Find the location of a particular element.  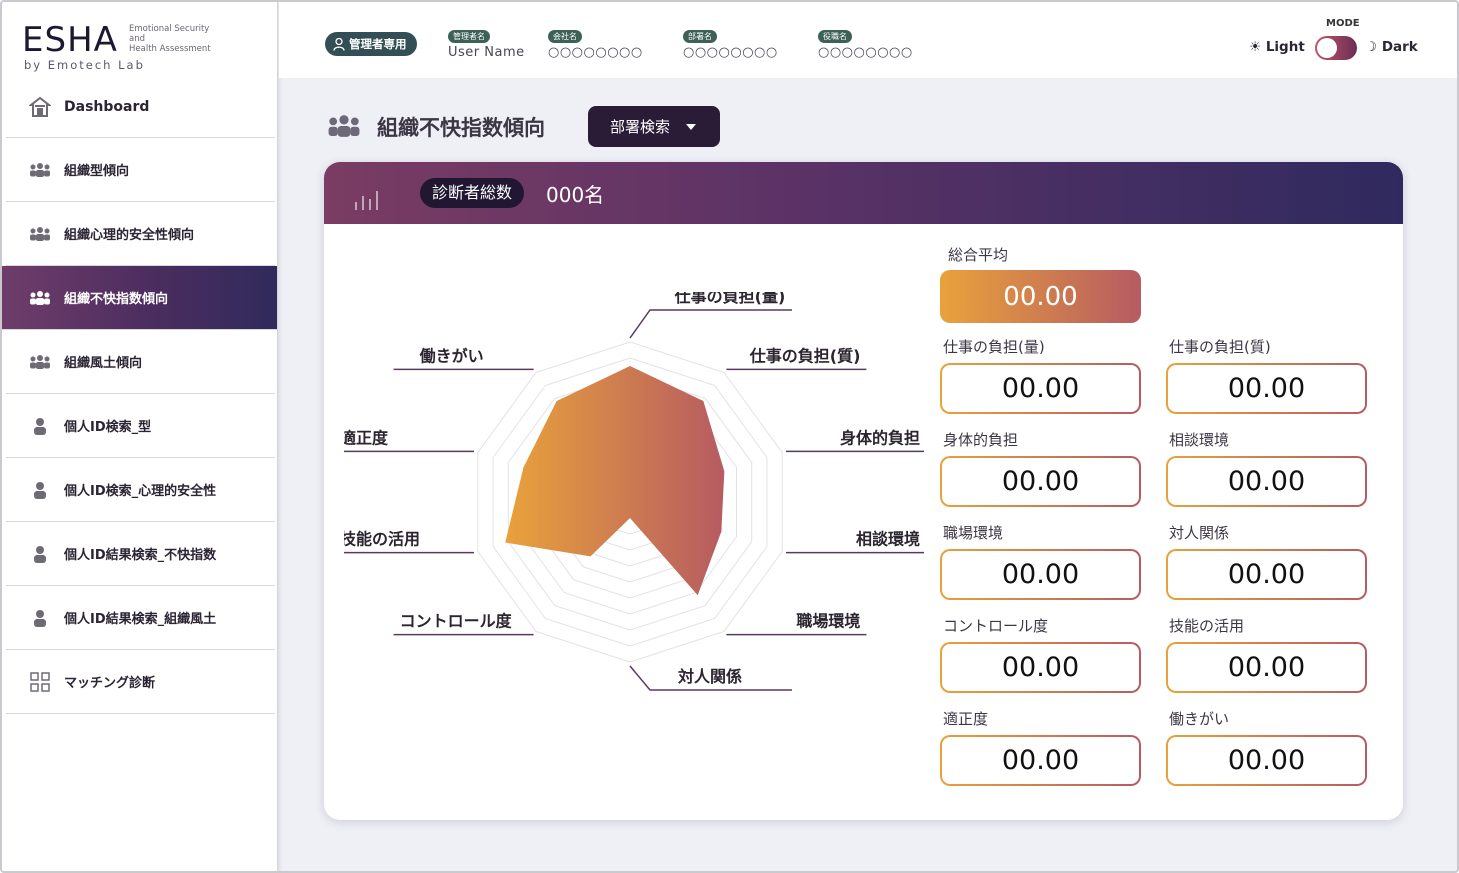

sidebar-item-org-type: 組織型傾向 is located at coordinates (140, 170).